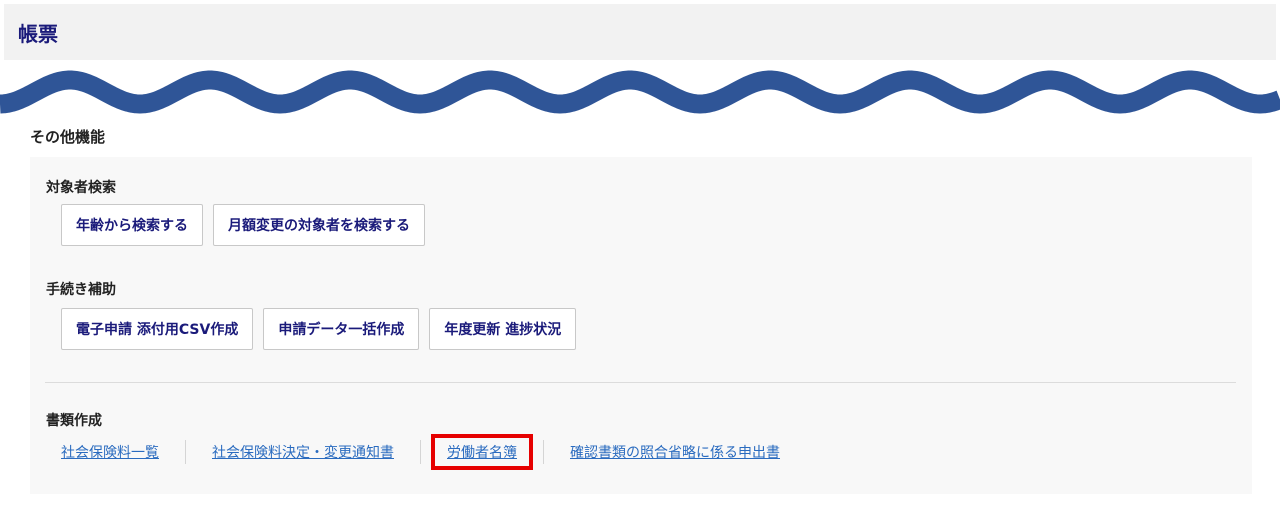 This screenshot has height=510, width=1280. I want to click on search-by-age-button: 年齢から検索する, so click(132, 225).